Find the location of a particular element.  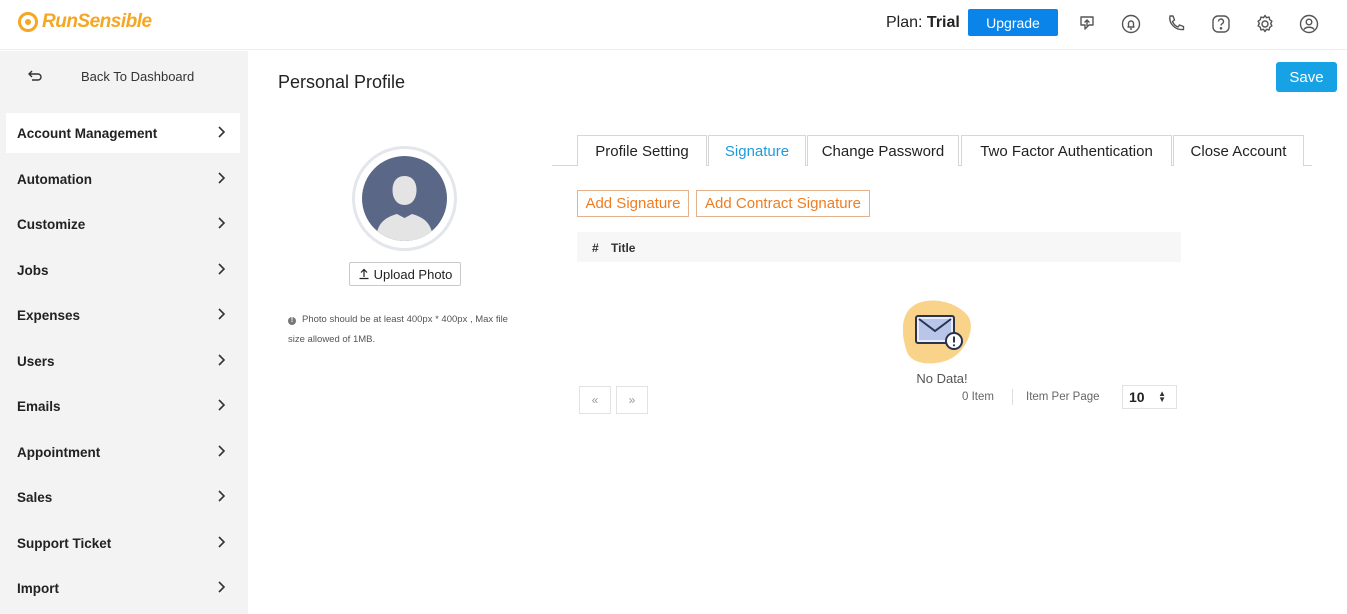

tab-close-account: Close Account is located at coordinates (1238, 150).